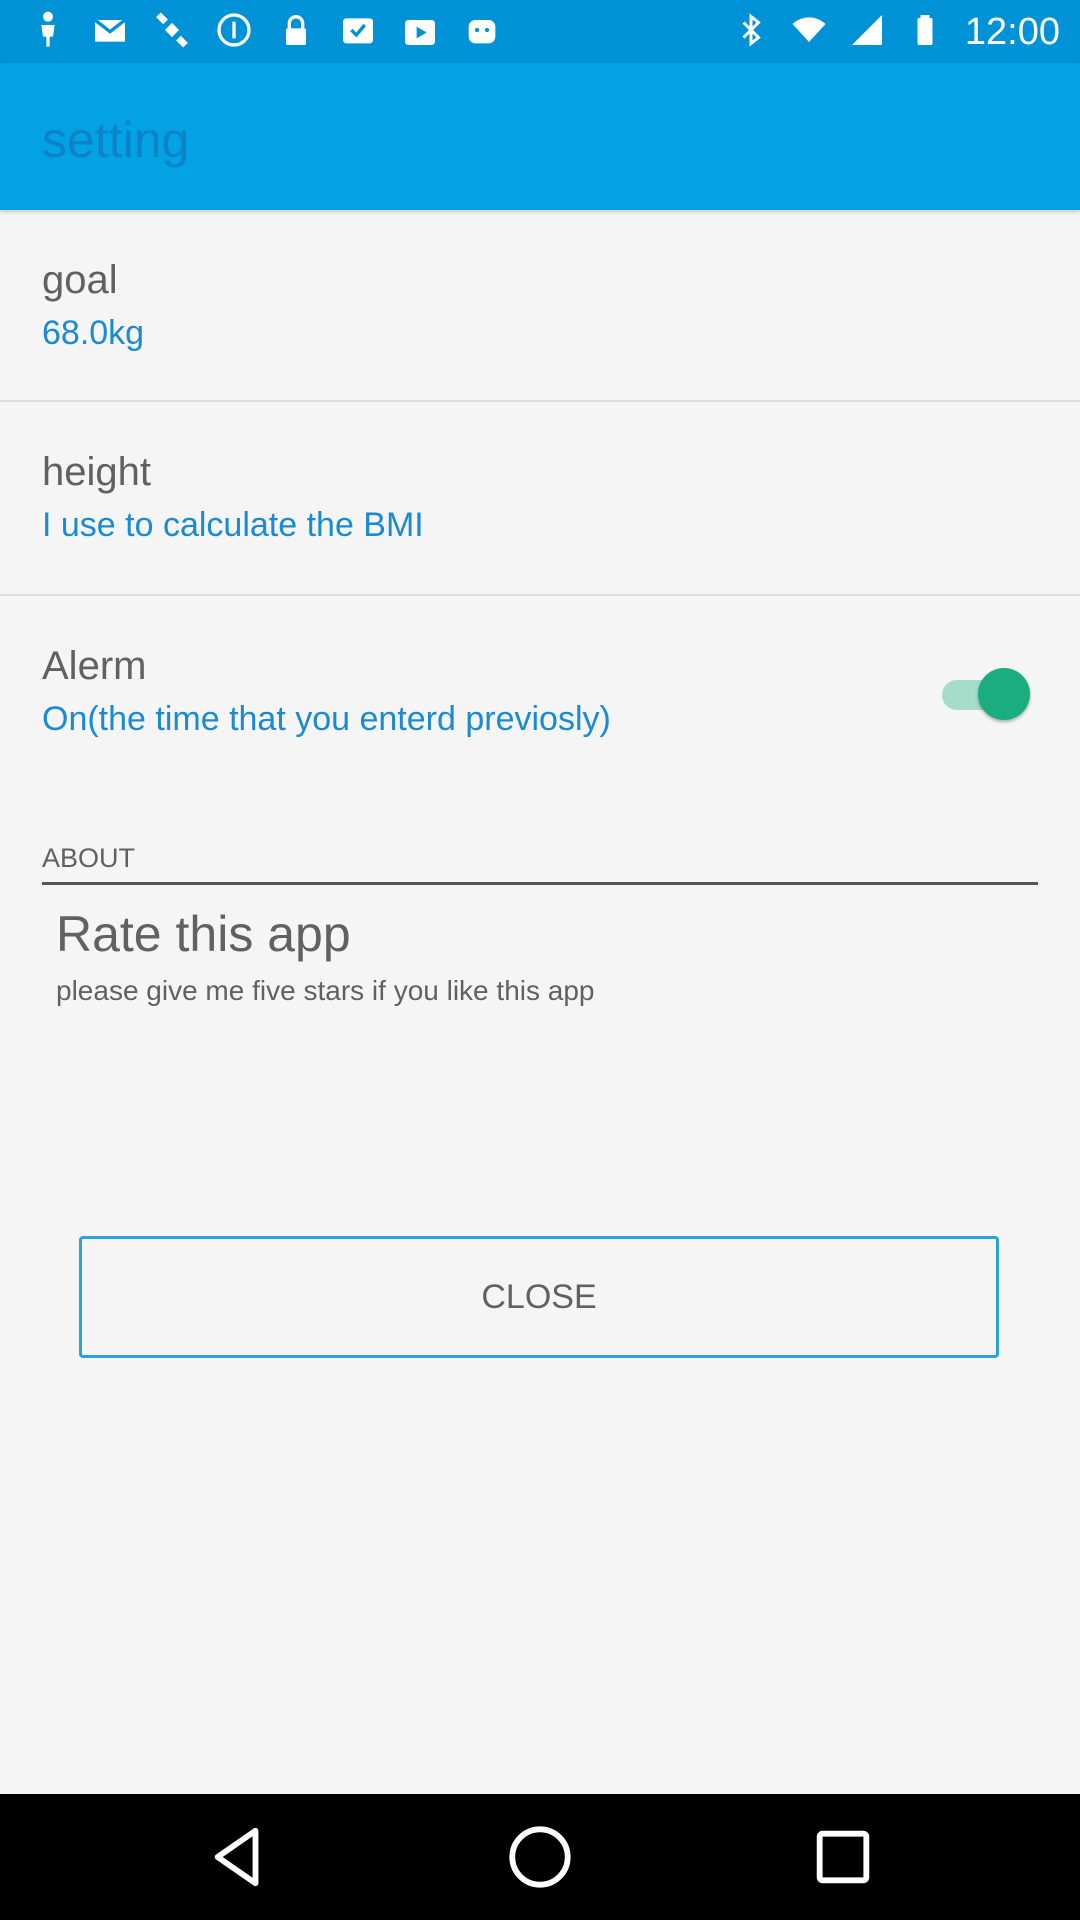 Image resolution: width=1080 pixels, height=1920 pixels. I want to click on preference-summary: On(the time that you enterd previosly), so click(326, 719).